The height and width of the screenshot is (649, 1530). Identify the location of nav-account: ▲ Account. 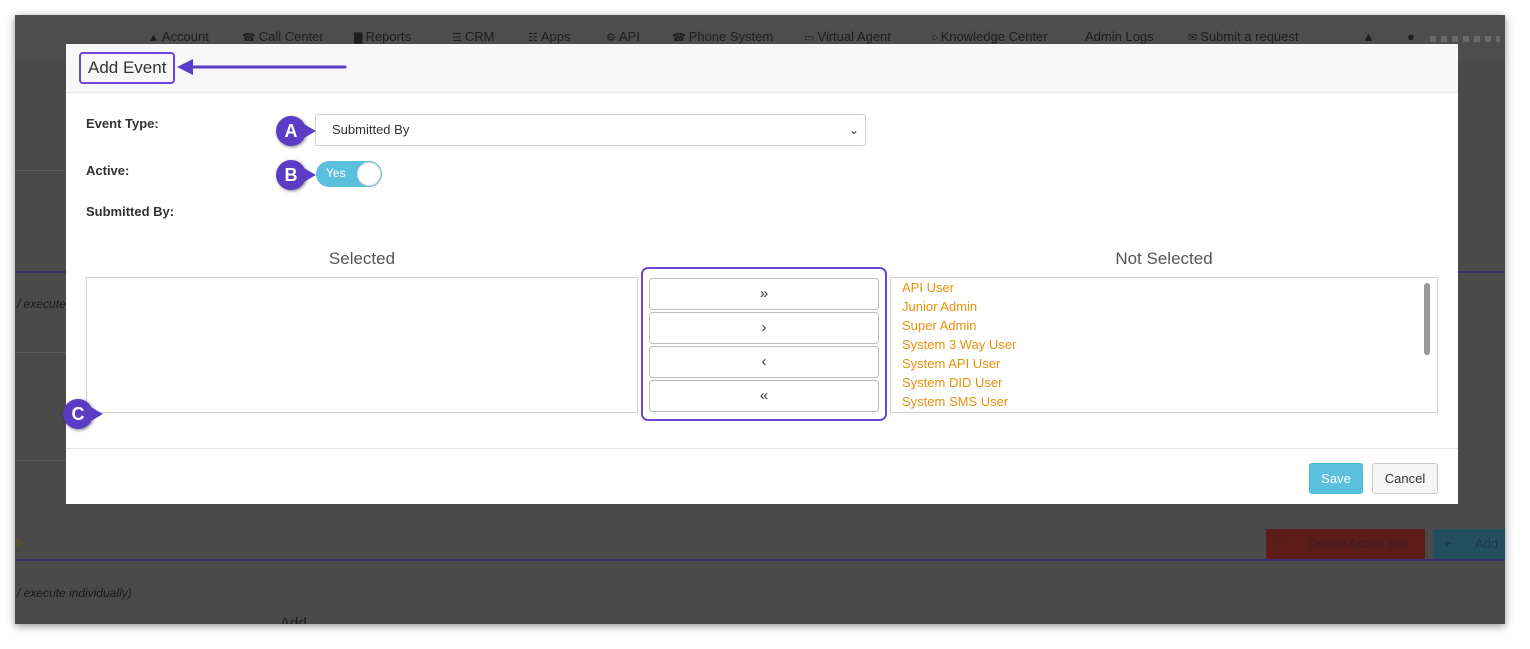
(178, 36).